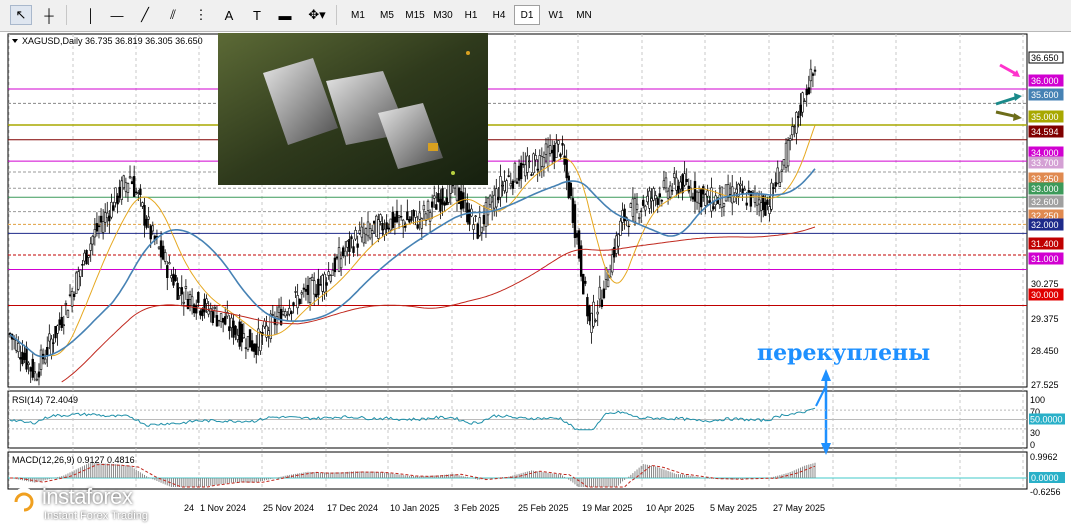 The image size is (1071, 531). What do you see at coordinates (257, 15) in the screenshot?
I see `label-tool-icon: T` at bounding box center [257, 15].